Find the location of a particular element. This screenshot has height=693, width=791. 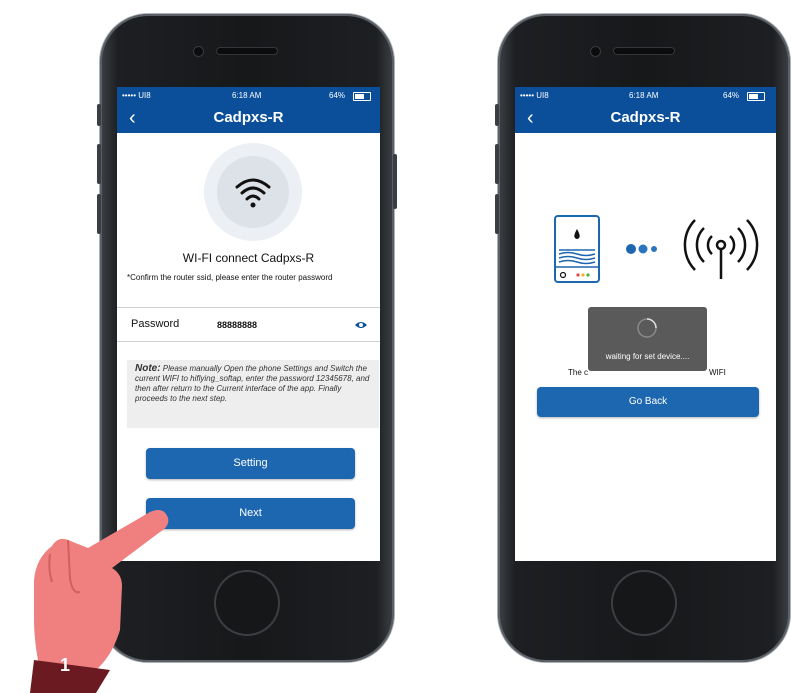

password-input: 88888888 is located at coordinates (237, 325).